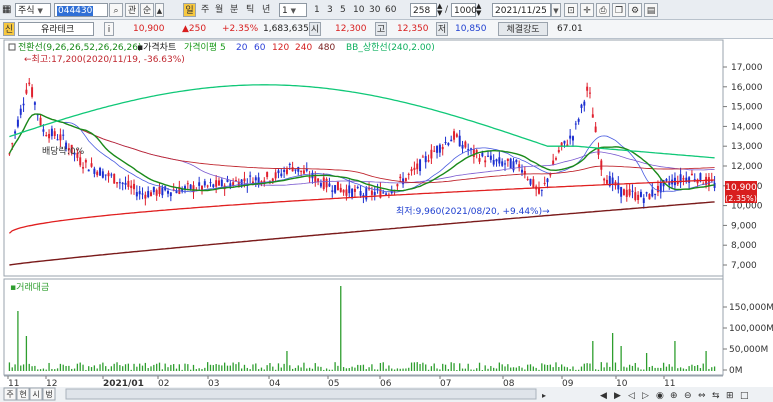 The width and height of the screenshot is (773, 402). Describe the element at coordinates (702, 396) in the screenshot. I see `control-icon: ⇔` at that location.